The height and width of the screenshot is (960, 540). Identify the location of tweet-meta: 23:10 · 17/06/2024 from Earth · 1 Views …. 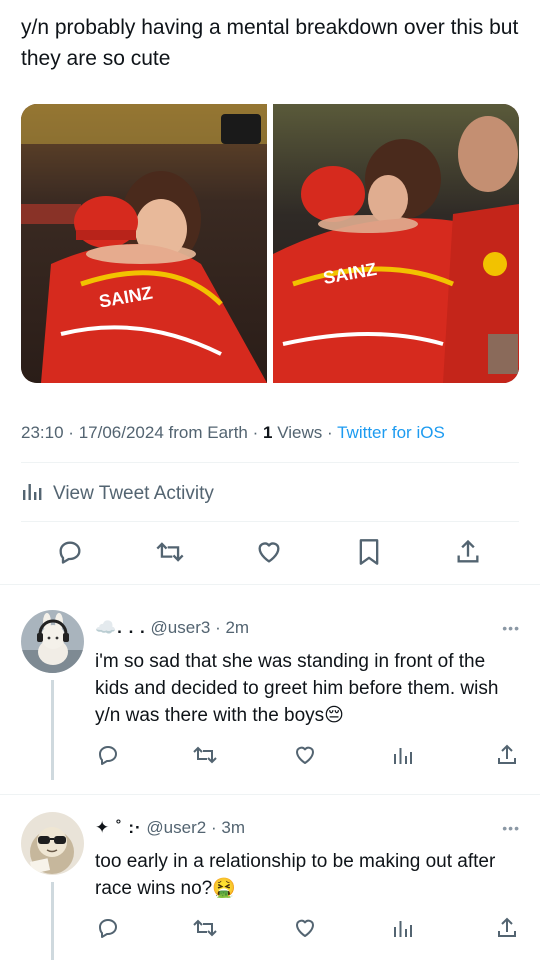
(233, 433).